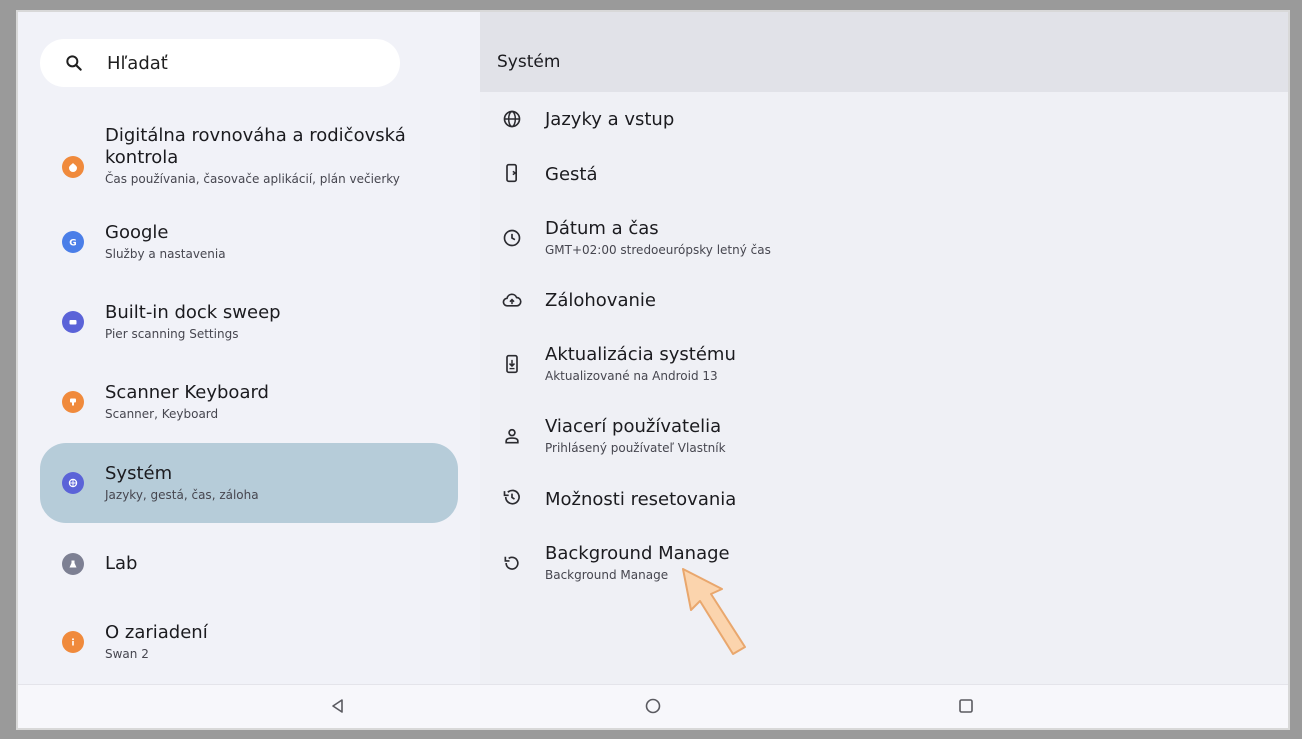  What do you see at coordinates (512, 300) in the screenshot?
I see `cloud-upload-icon` at bounding box center [512, 300].